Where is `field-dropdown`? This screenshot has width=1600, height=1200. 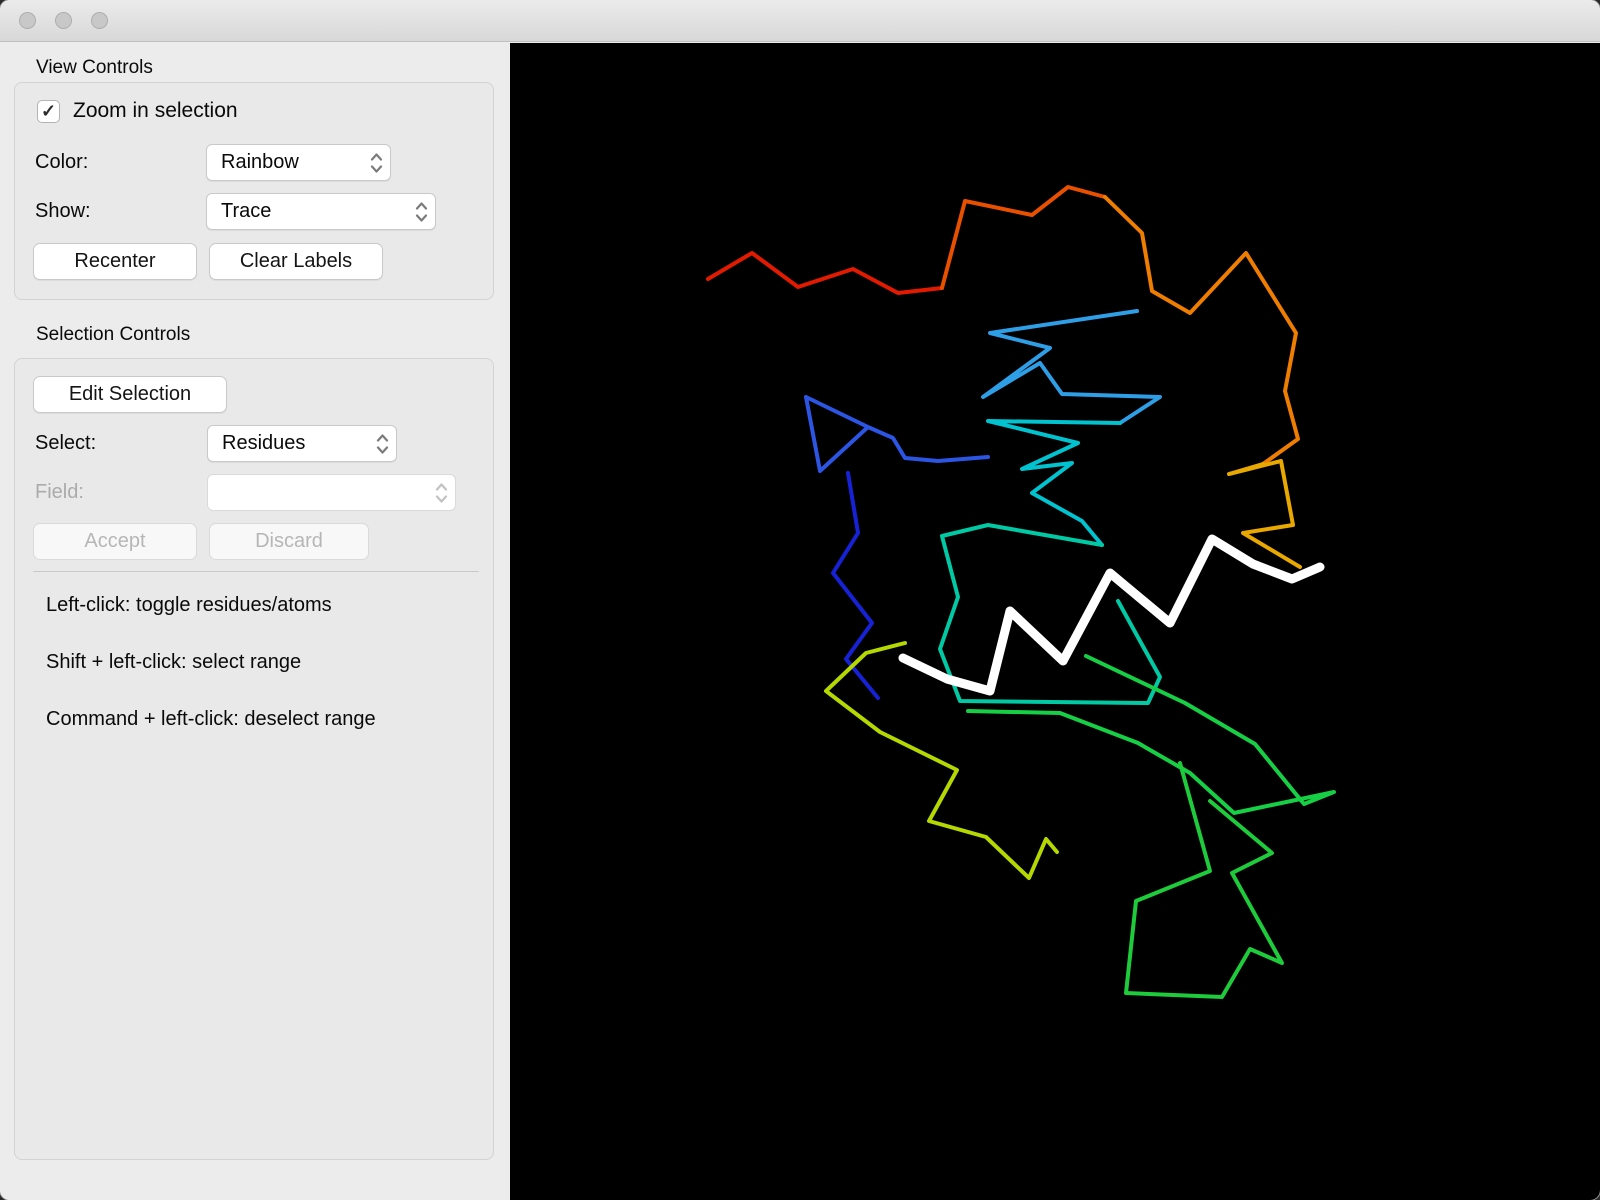
field-dropdown is located at coordinates (331, 492).